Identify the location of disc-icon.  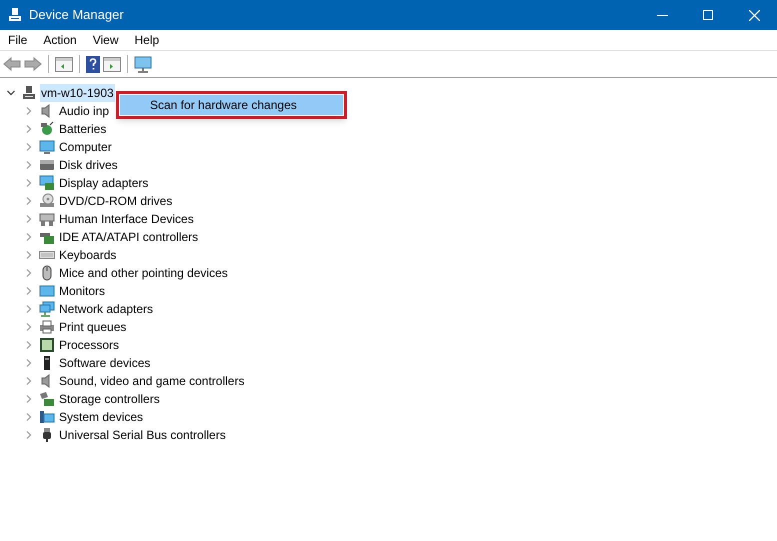
(47, 201).